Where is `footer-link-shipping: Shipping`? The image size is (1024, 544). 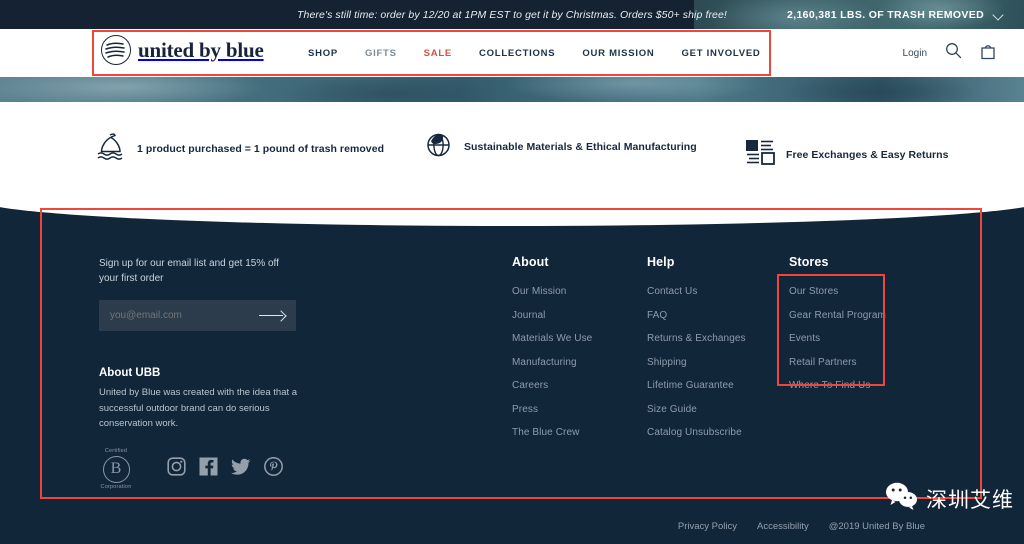 footer-link-shipping: Shipping is located at coordinates (696, 362).